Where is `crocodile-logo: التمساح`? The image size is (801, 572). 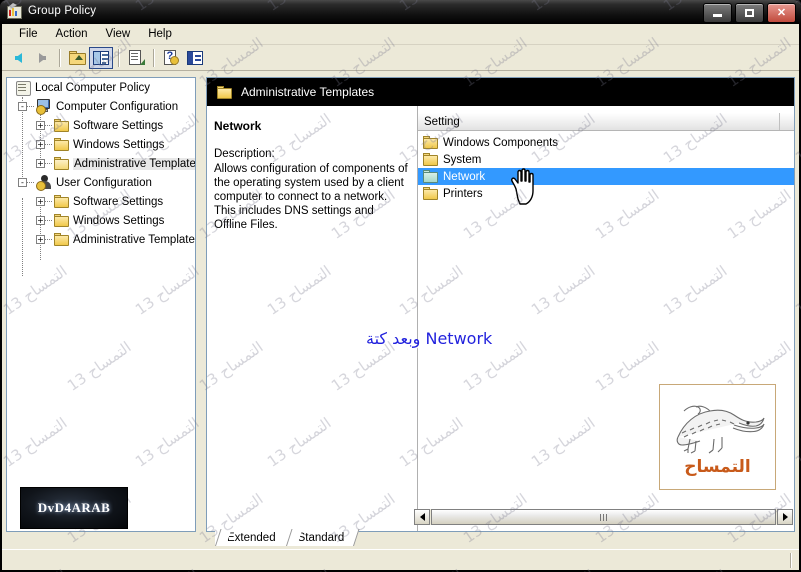 crocodile-logo: التمساح is located at coordinates (717, 437).